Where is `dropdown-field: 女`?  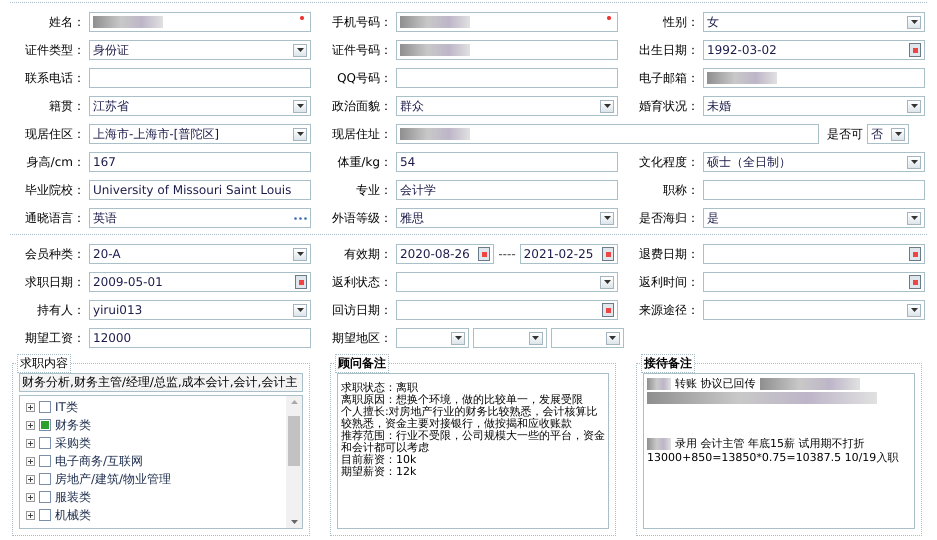
dropdown-field: 女 is located at coordinates (814, 22).